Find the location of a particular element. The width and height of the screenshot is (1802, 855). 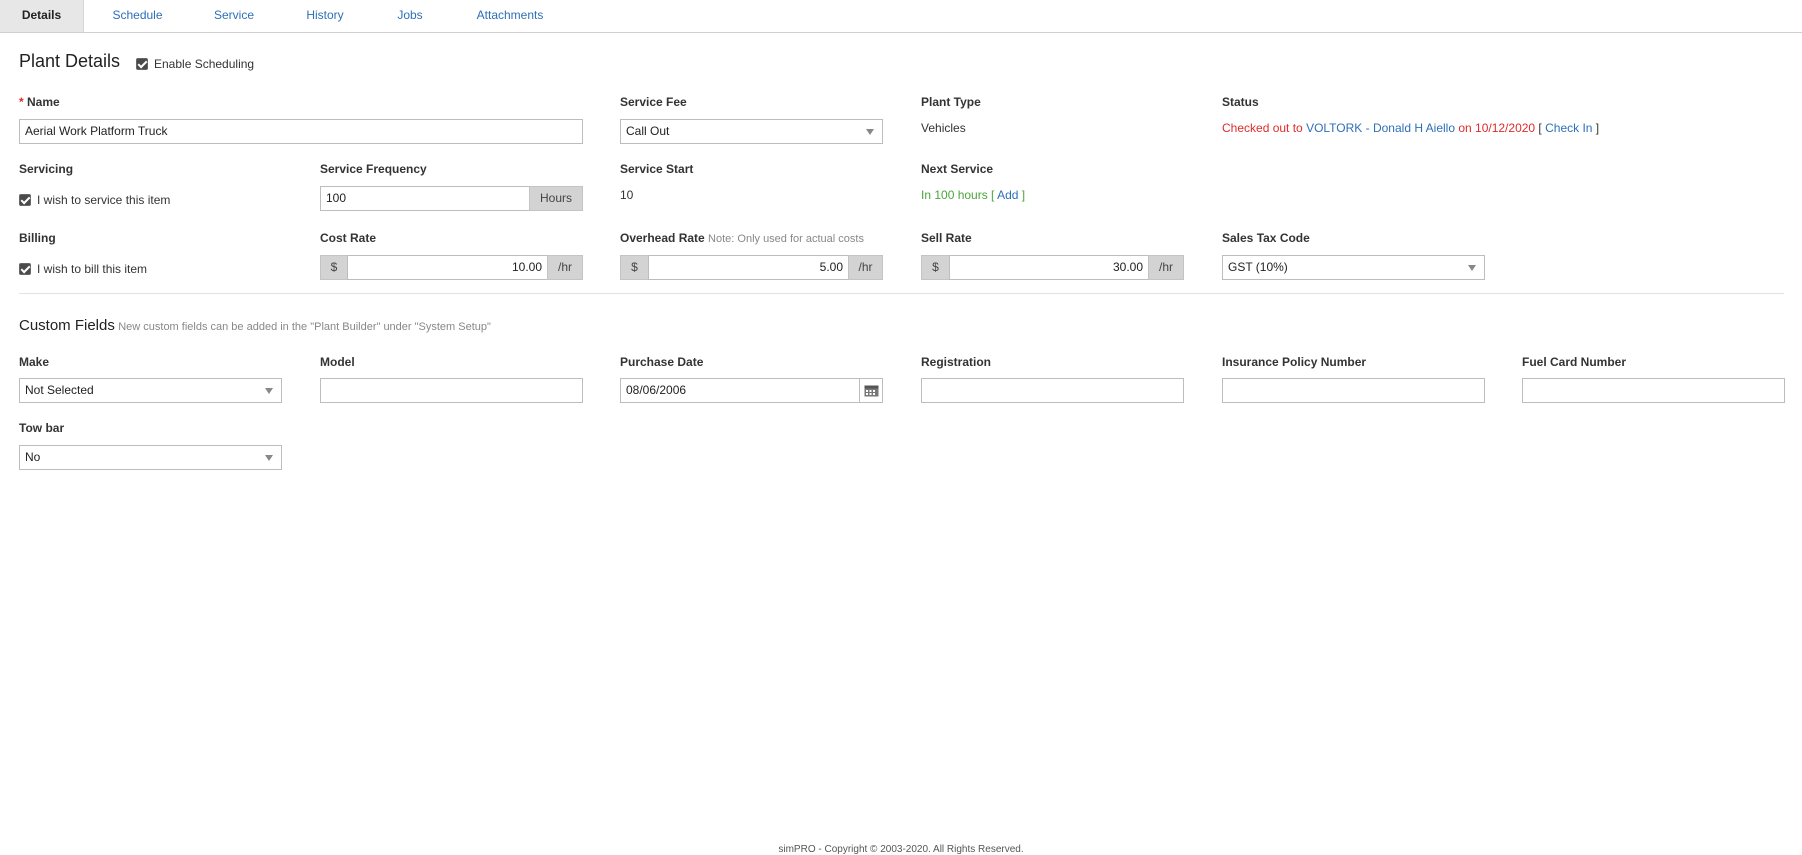

next-service-text: In 100 hours is located at coordinates (954, 195).